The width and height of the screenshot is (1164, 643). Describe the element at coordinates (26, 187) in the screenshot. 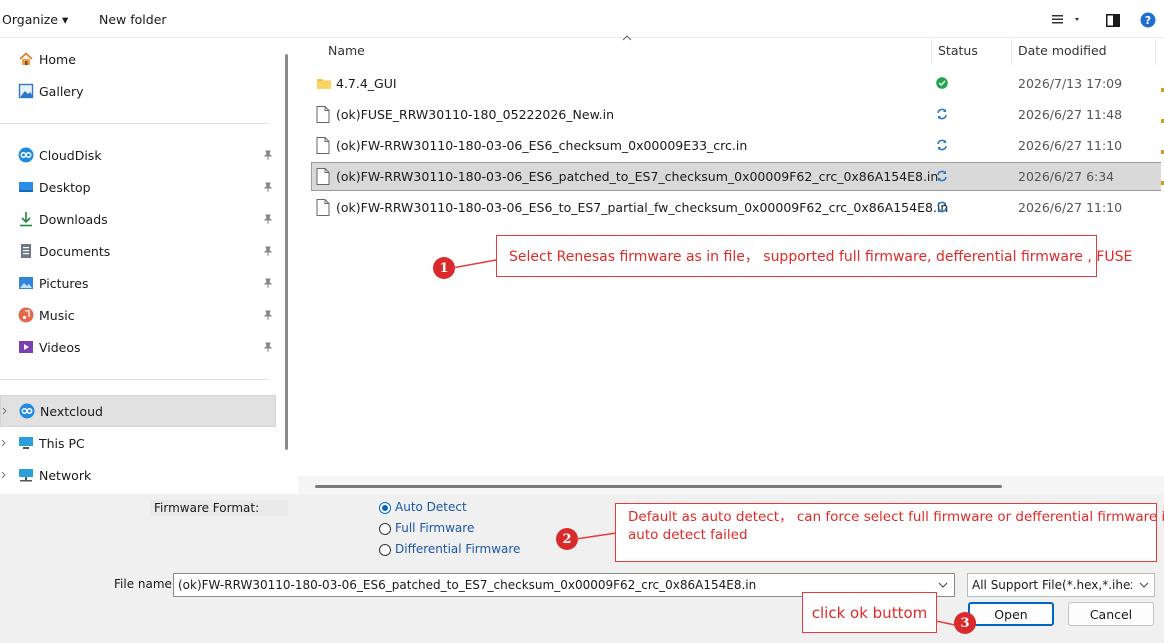

I see `desktop-icon` at that location.